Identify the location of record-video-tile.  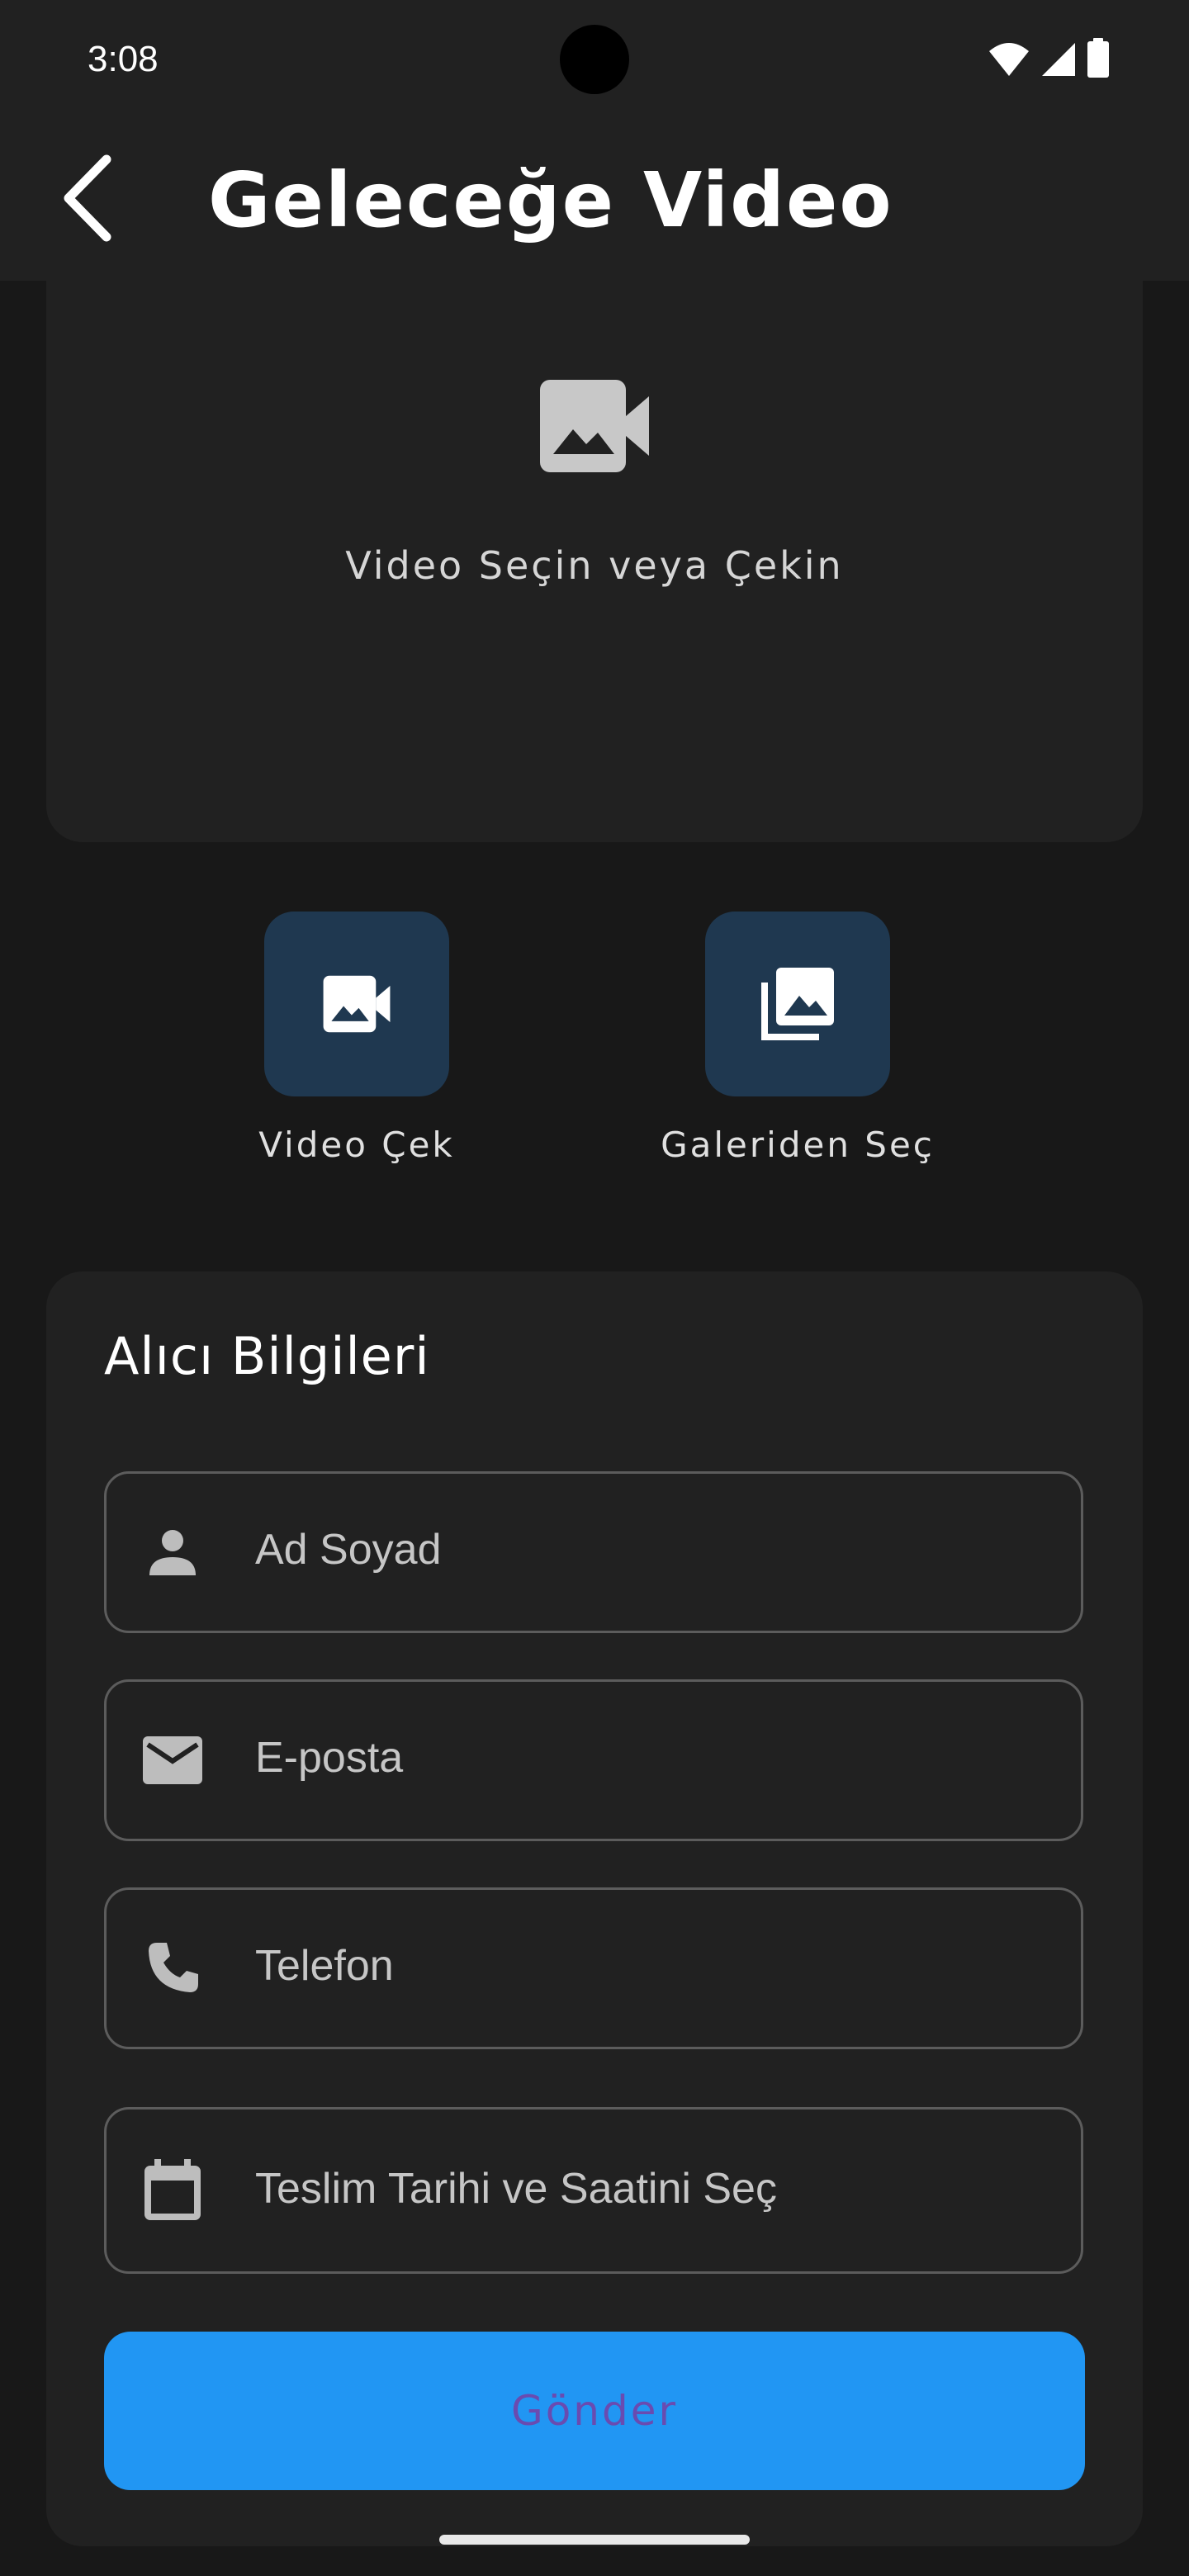
(356, 1004).